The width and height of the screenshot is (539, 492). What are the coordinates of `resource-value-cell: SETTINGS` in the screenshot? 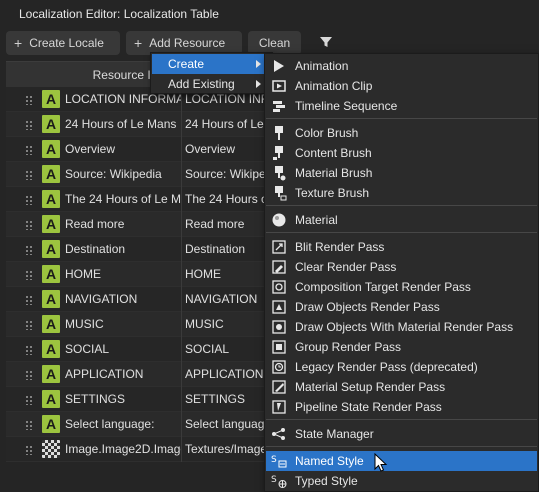 It's located at (226, 399).